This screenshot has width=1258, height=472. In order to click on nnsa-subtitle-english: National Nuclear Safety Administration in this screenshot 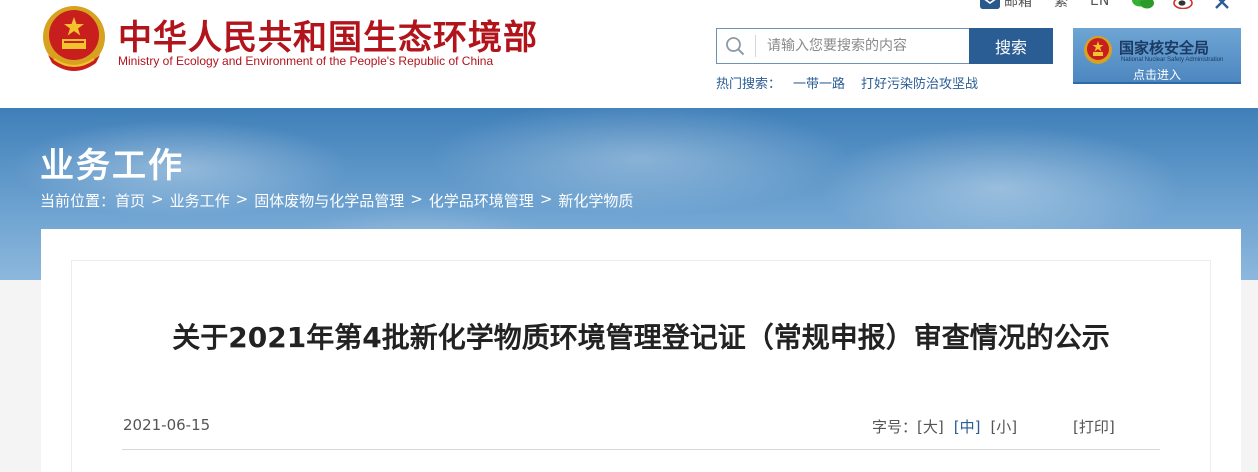, I will do `click(1172, 60)`.